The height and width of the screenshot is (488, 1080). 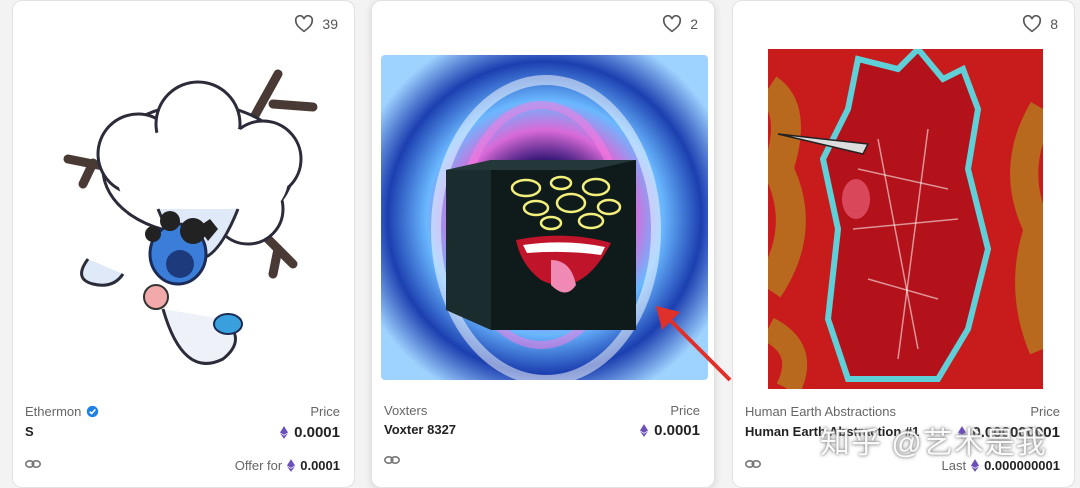 I want to click on verified-icon, so click(x=93, y=411).